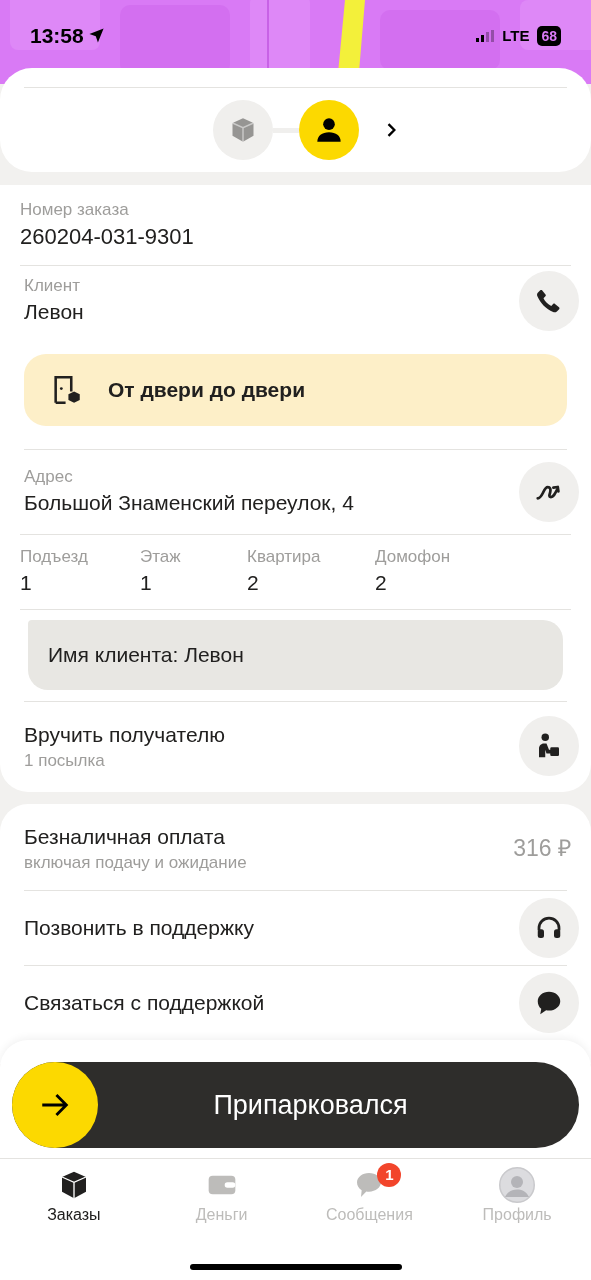  Describe the element at coordinates (161, 557) in the screenshot. I see `field-label: Этаж` at that location.